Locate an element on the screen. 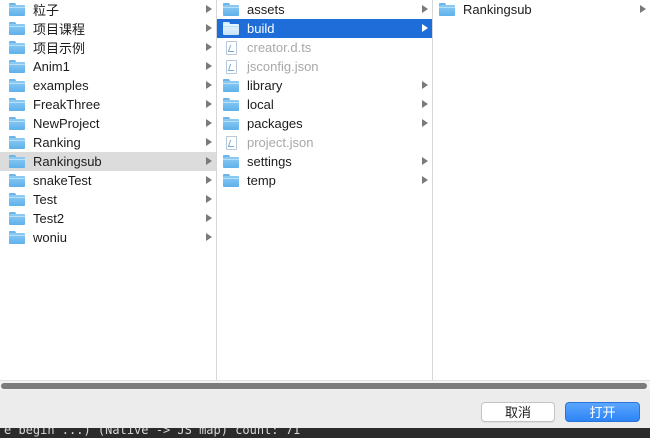 This screenshot has height=438, width=650. folder-label: settings is located at coordinates (269, 161).